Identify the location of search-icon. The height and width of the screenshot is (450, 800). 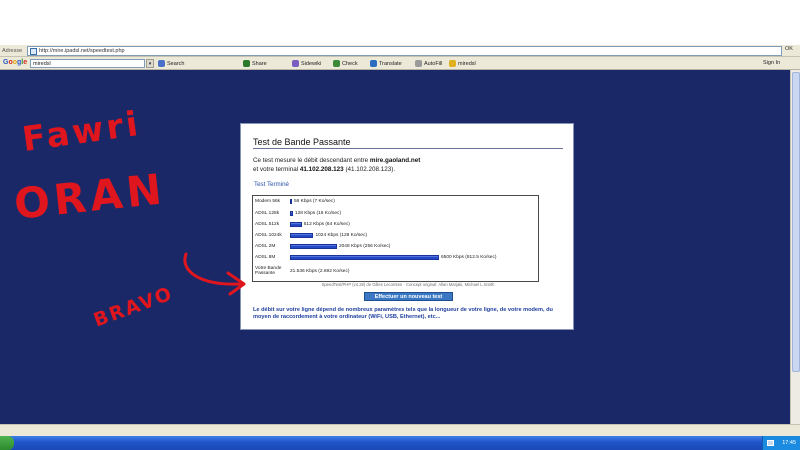
(161, 63).